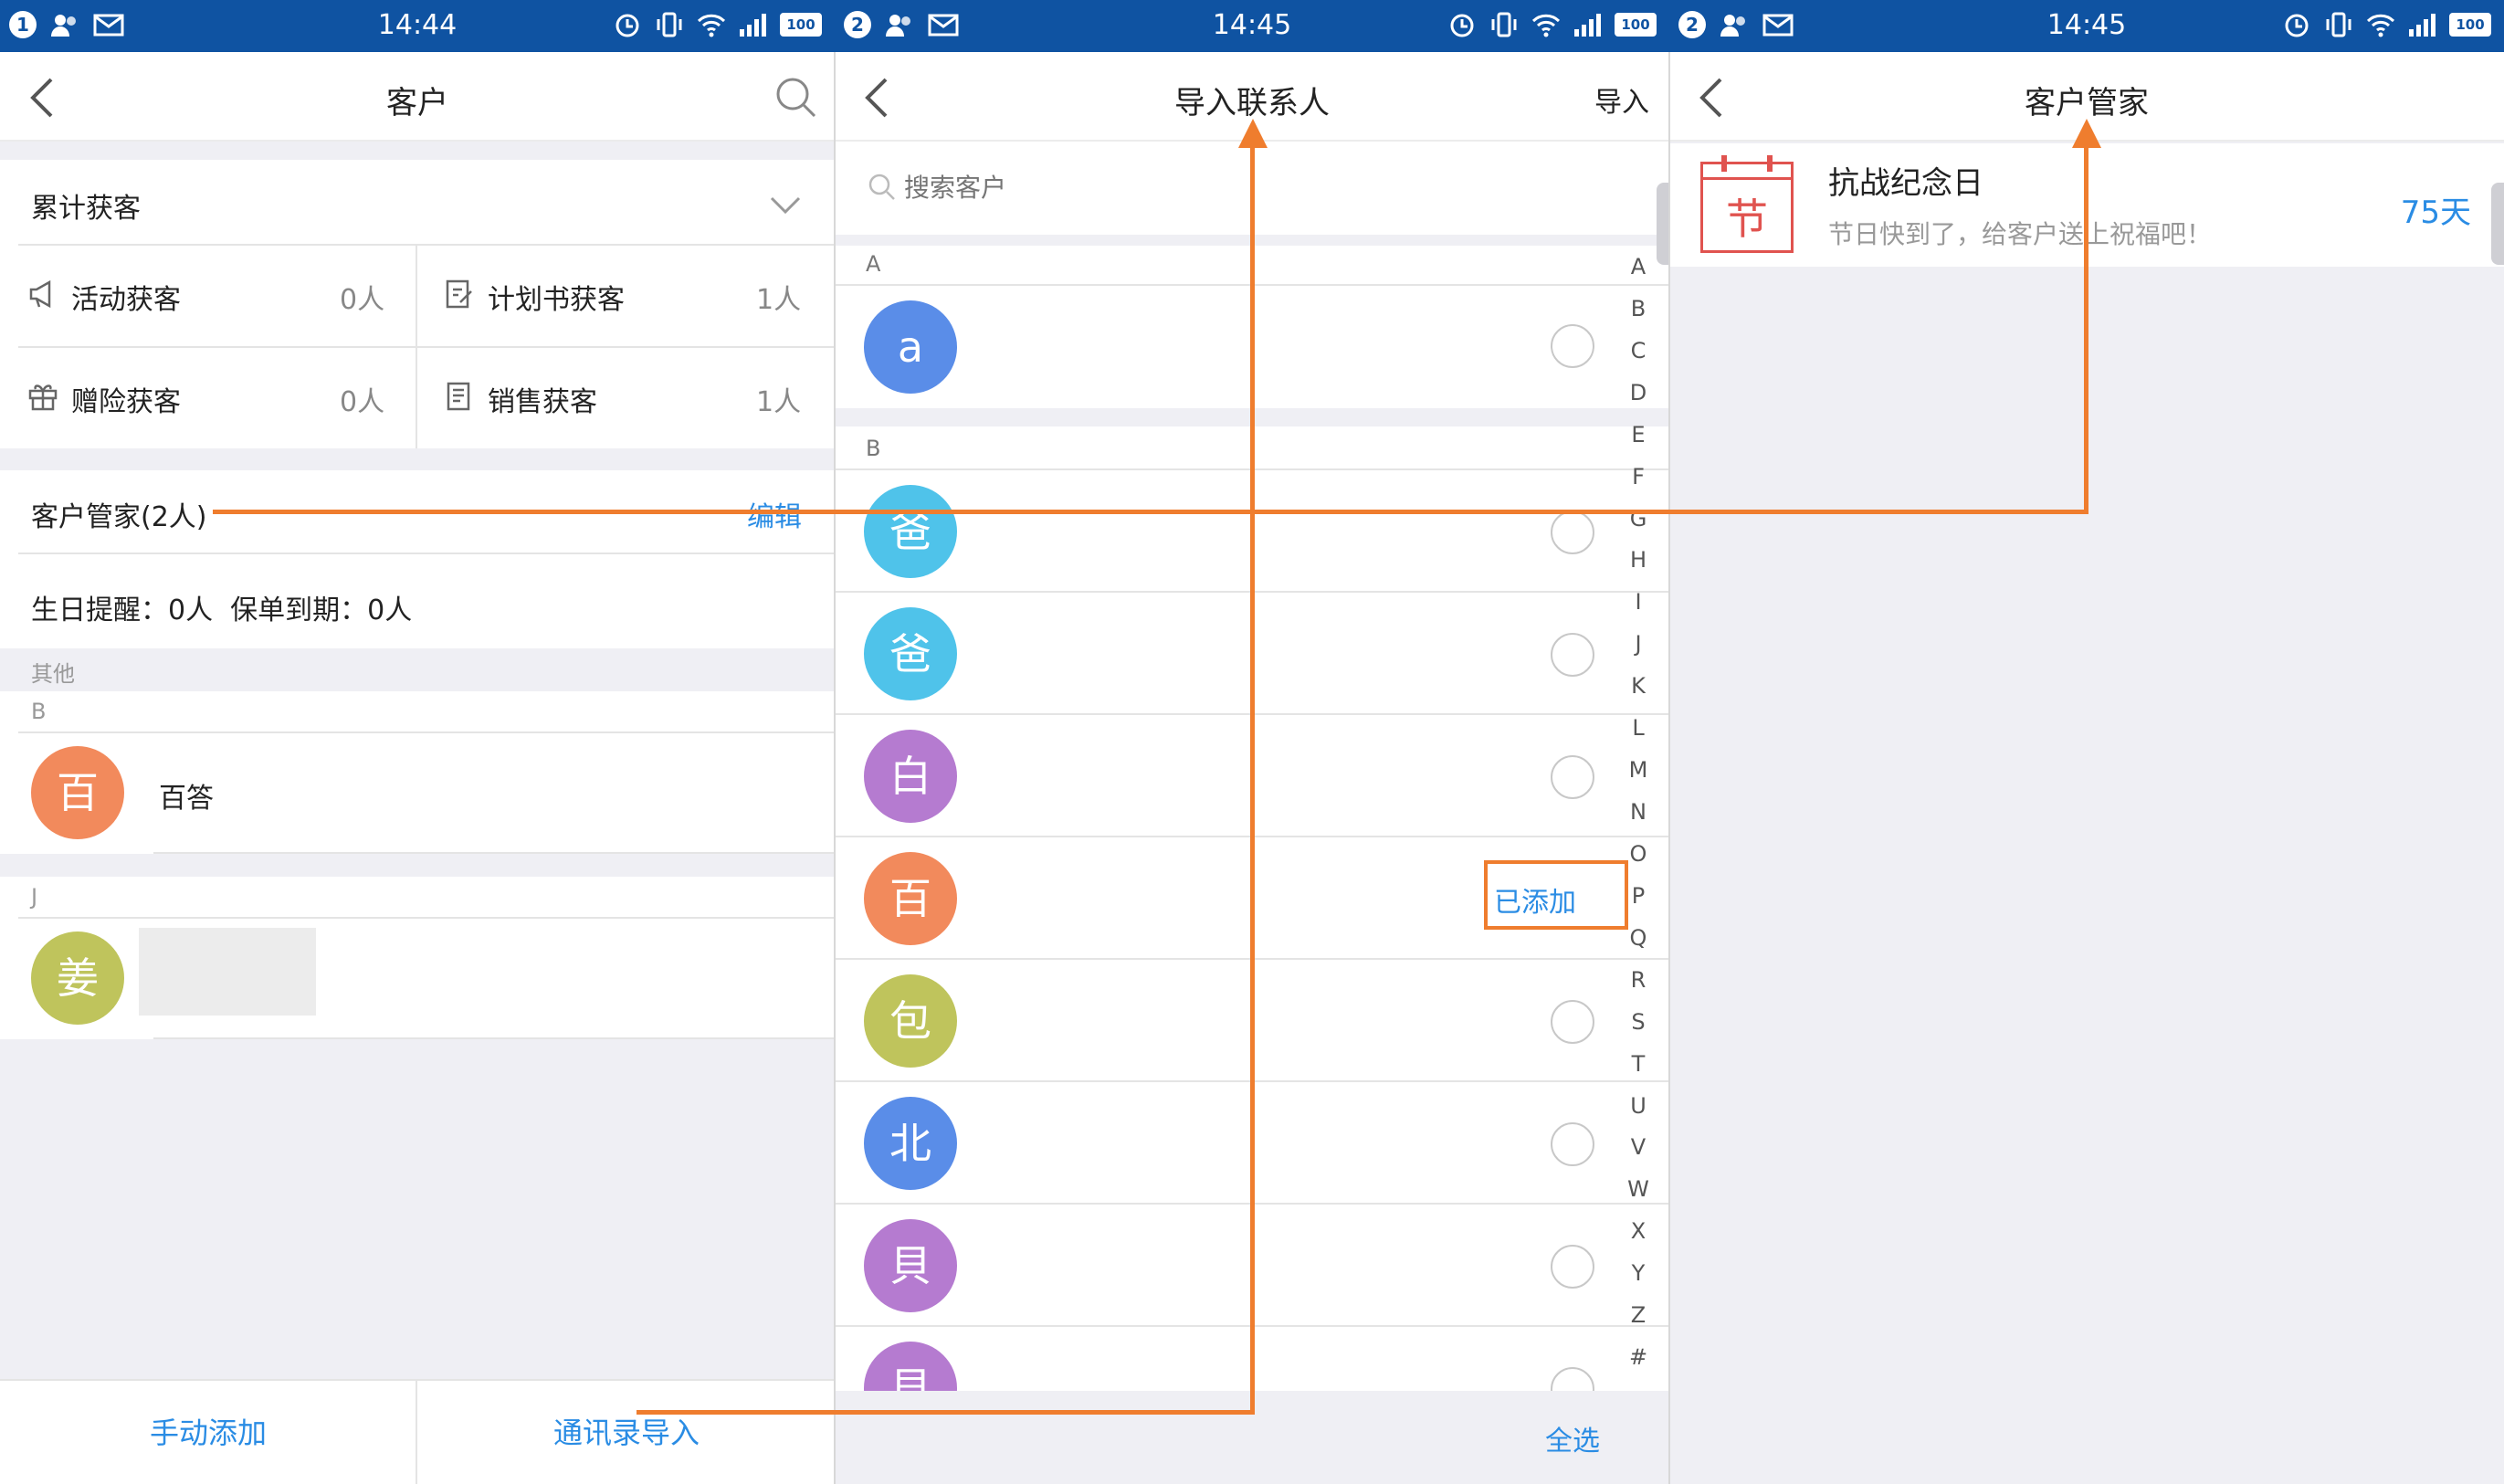 The height and width of the screenshot is (1484, 2504). Describe the element at coordinates (1639, 686) in the screenshot. I see `index-letter: K` at that location.